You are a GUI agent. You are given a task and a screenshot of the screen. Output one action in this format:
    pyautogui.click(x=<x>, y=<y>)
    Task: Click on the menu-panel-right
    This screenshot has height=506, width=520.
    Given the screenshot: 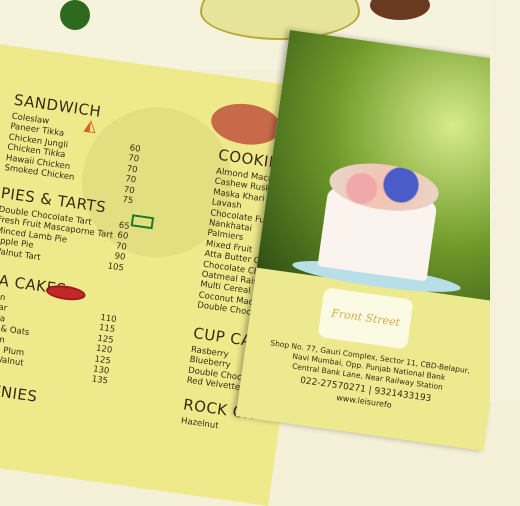 What is the action you would take?
    pyautogui.click(x=505, y=201)
    